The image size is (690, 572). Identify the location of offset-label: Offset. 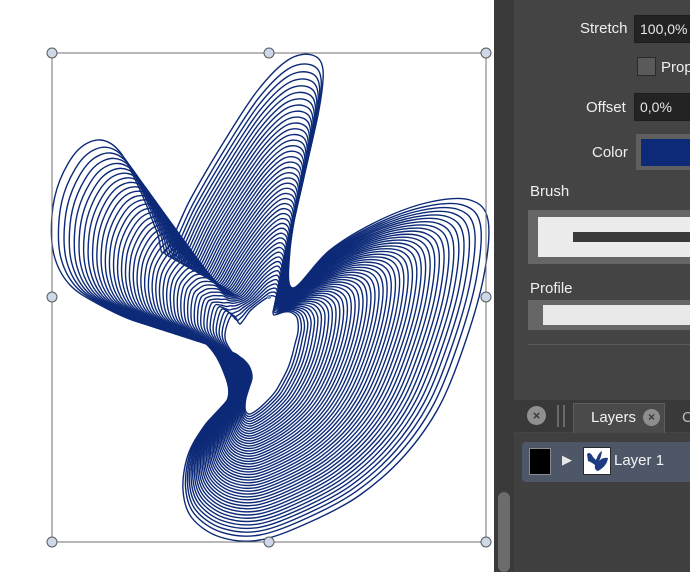
(606, 107).